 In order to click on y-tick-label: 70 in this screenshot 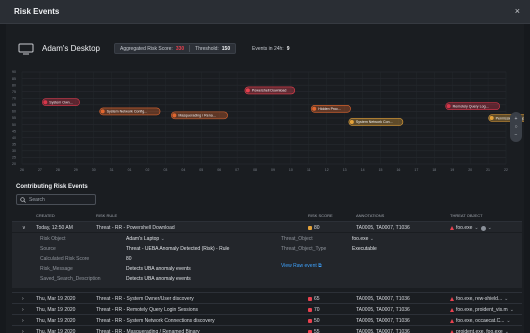, I will do `click(14, 98)`.